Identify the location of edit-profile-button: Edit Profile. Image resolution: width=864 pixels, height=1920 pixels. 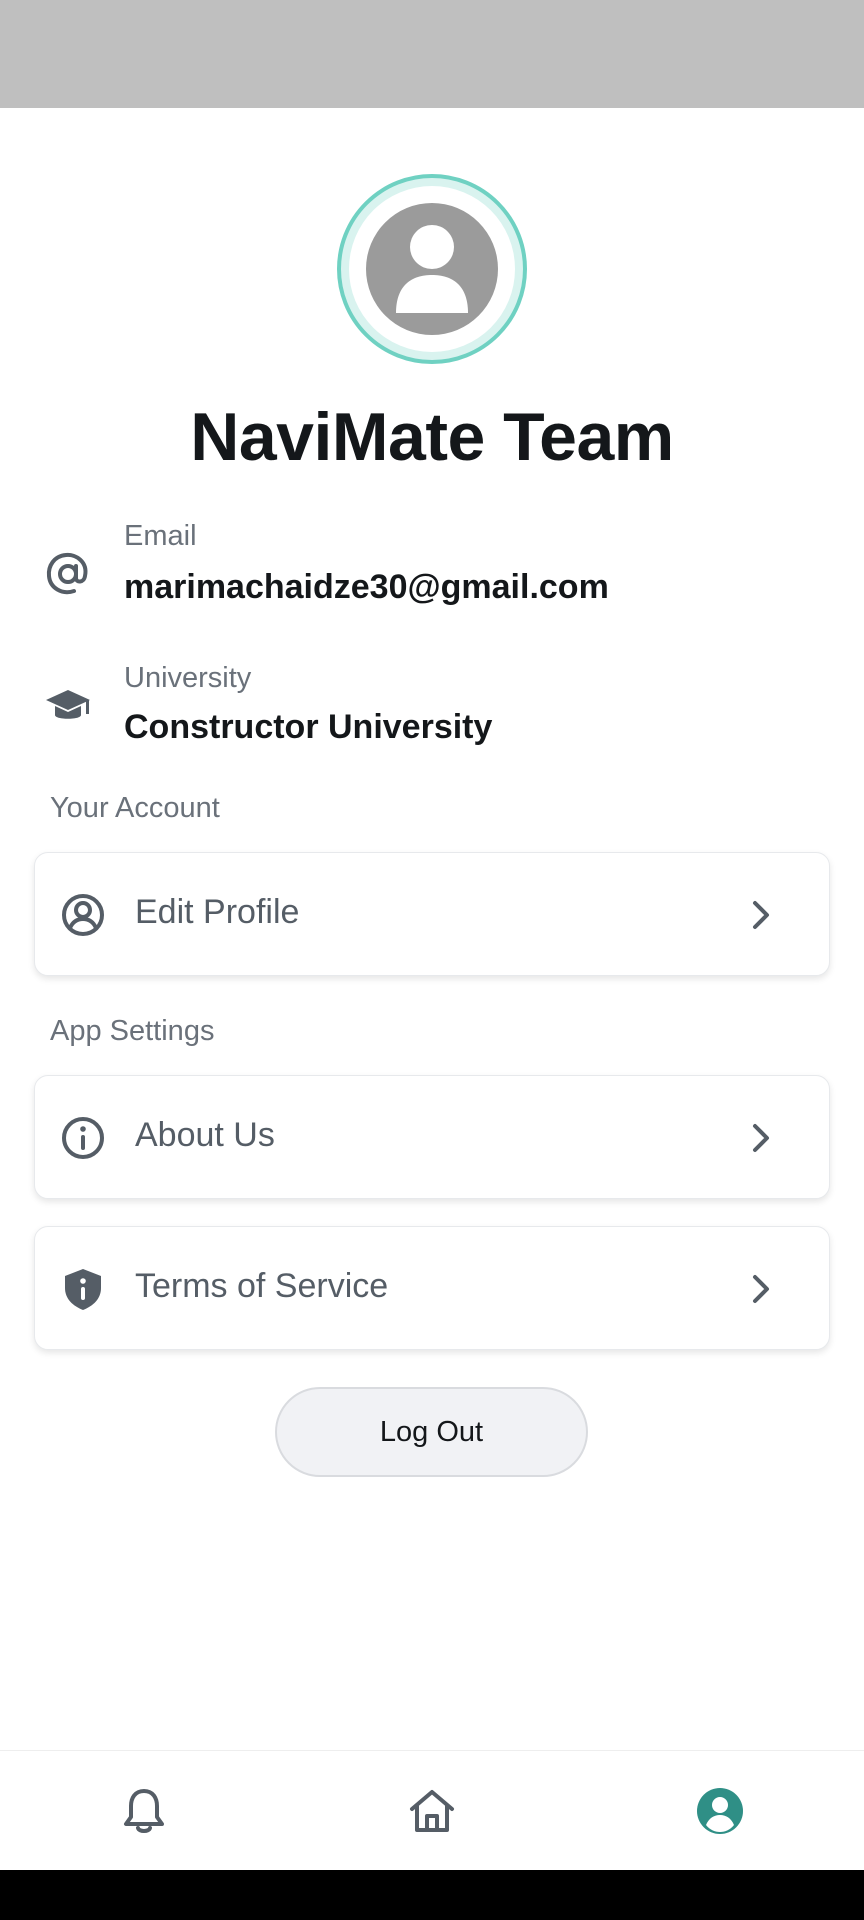
(432, 914).